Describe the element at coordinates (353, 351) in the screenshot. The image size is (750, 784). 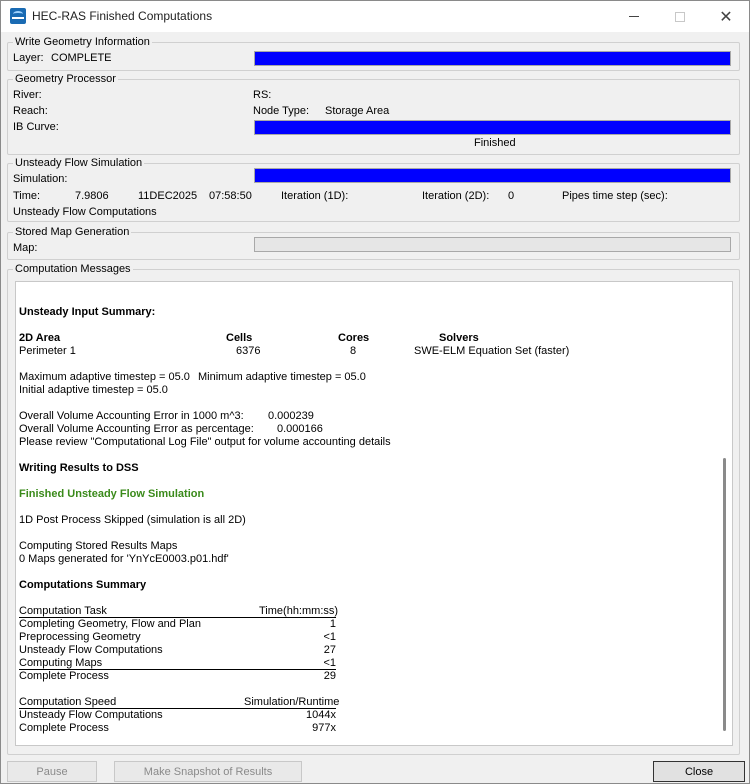
I see `area-row-cores: 8` at that location.